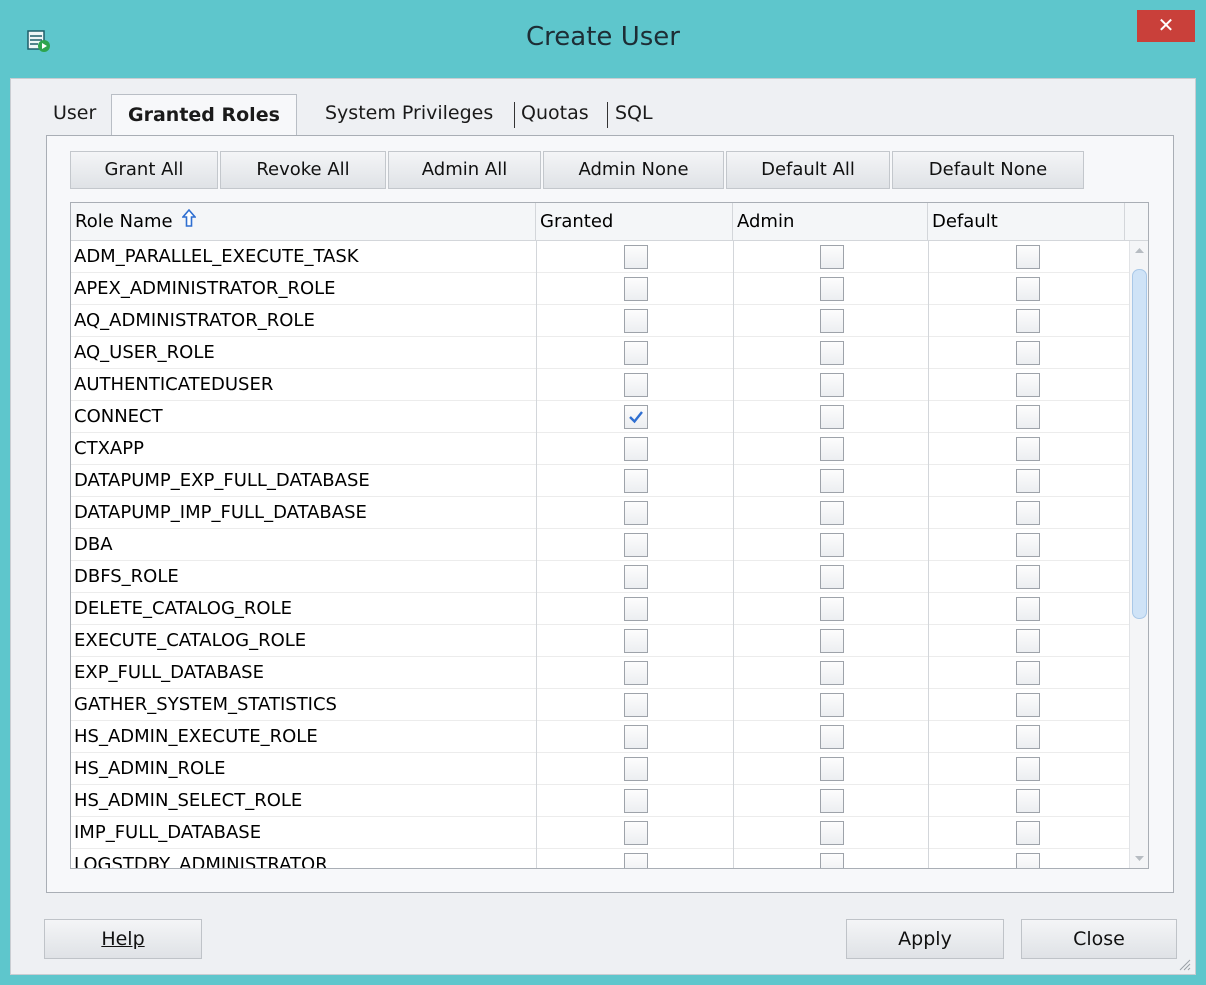 The image size is (1206, 985). I want to click on scrollbar-thumb, so click(1139, 444).